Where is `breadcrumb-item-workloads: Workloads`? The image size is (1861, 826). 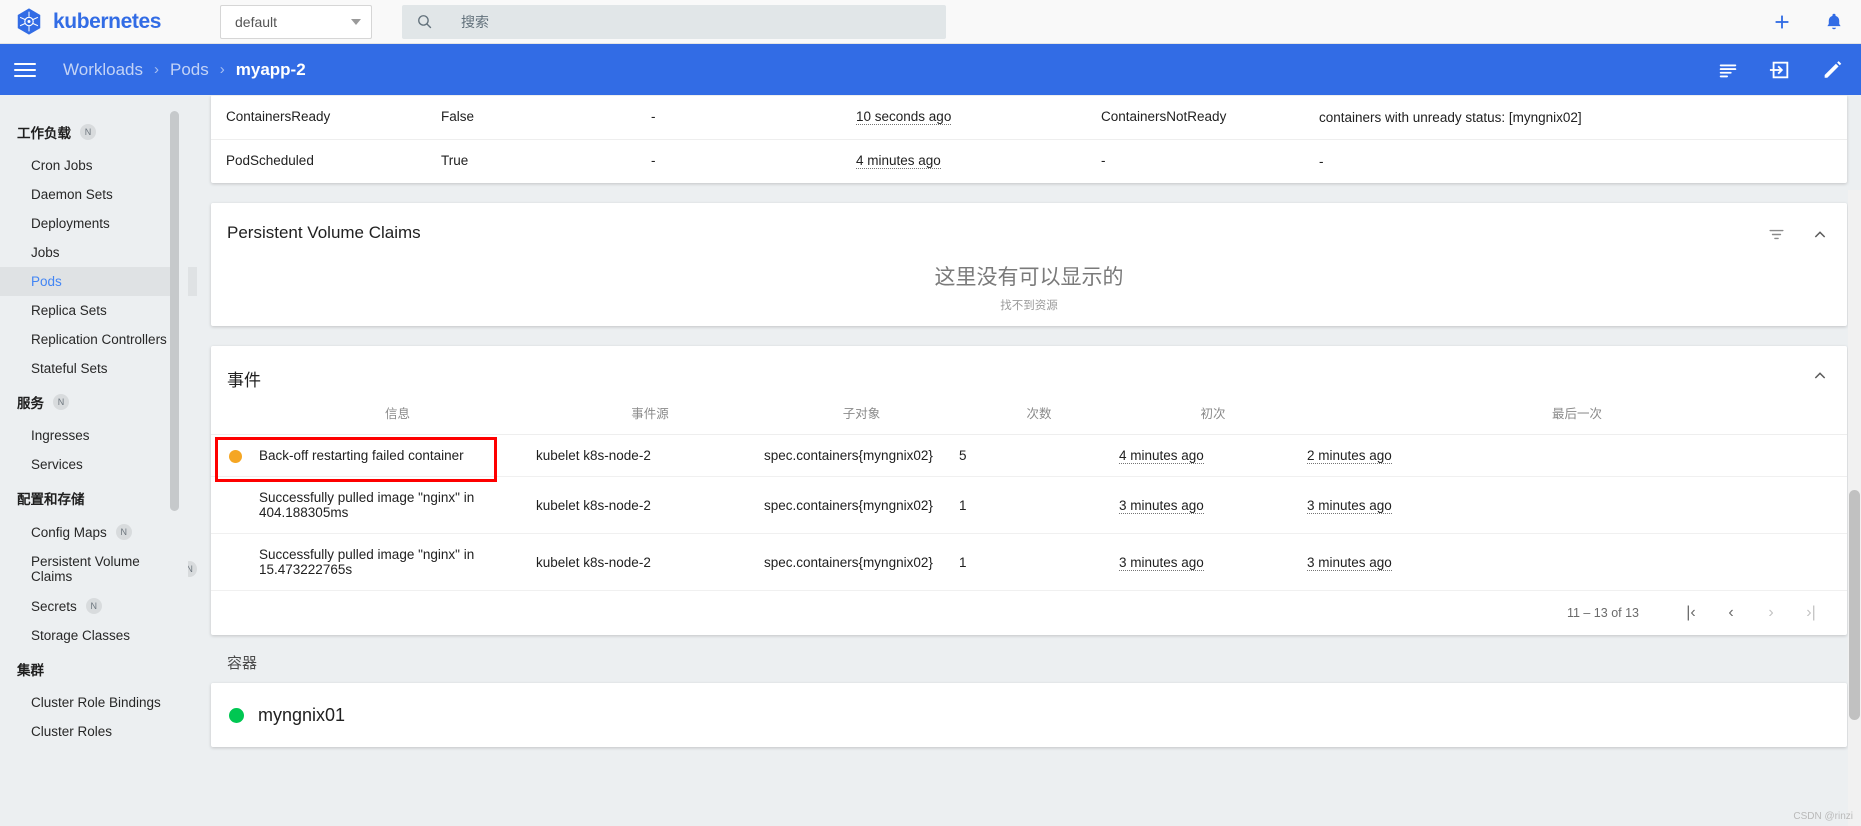 breadcrumb-item-workloads: Workloads is located at coordinates (103, 70).